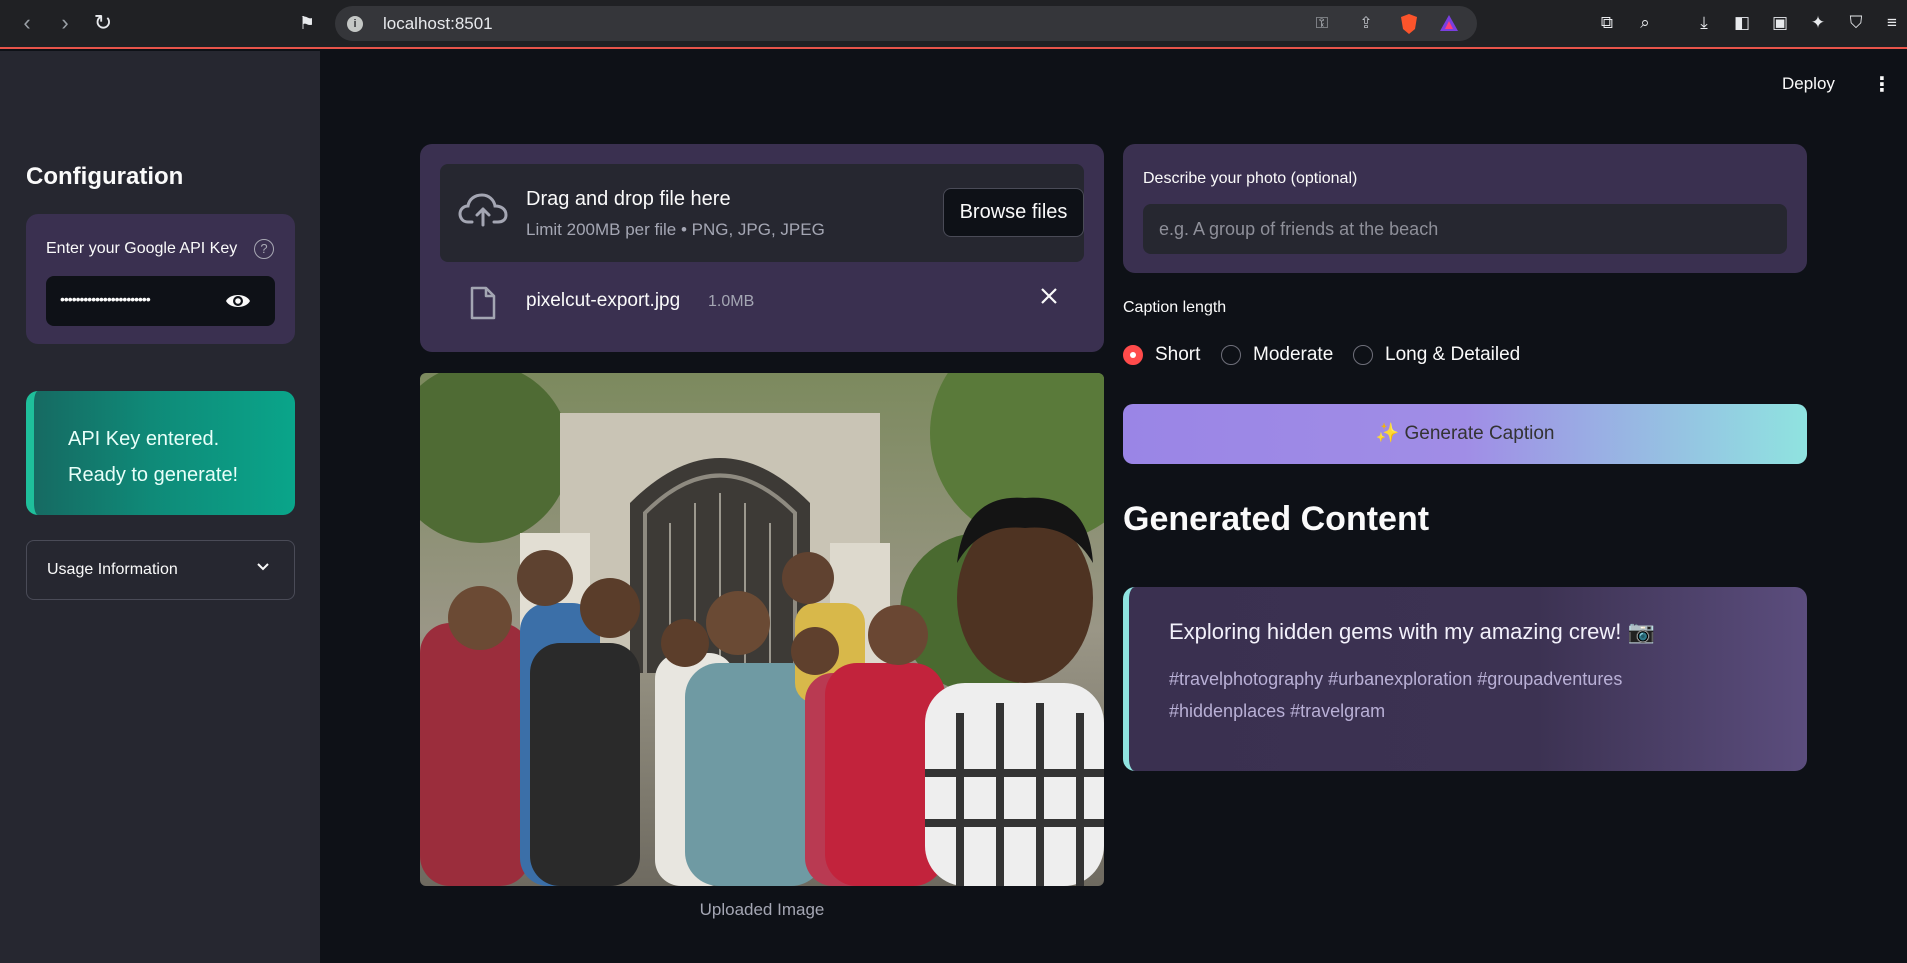 This screenshot has width=1907, height=963. What do you see at coordinates (1293, 355) in the screenshot?
I see `radio-moderate-label: Moderate` at bounding box center [1293, 355].